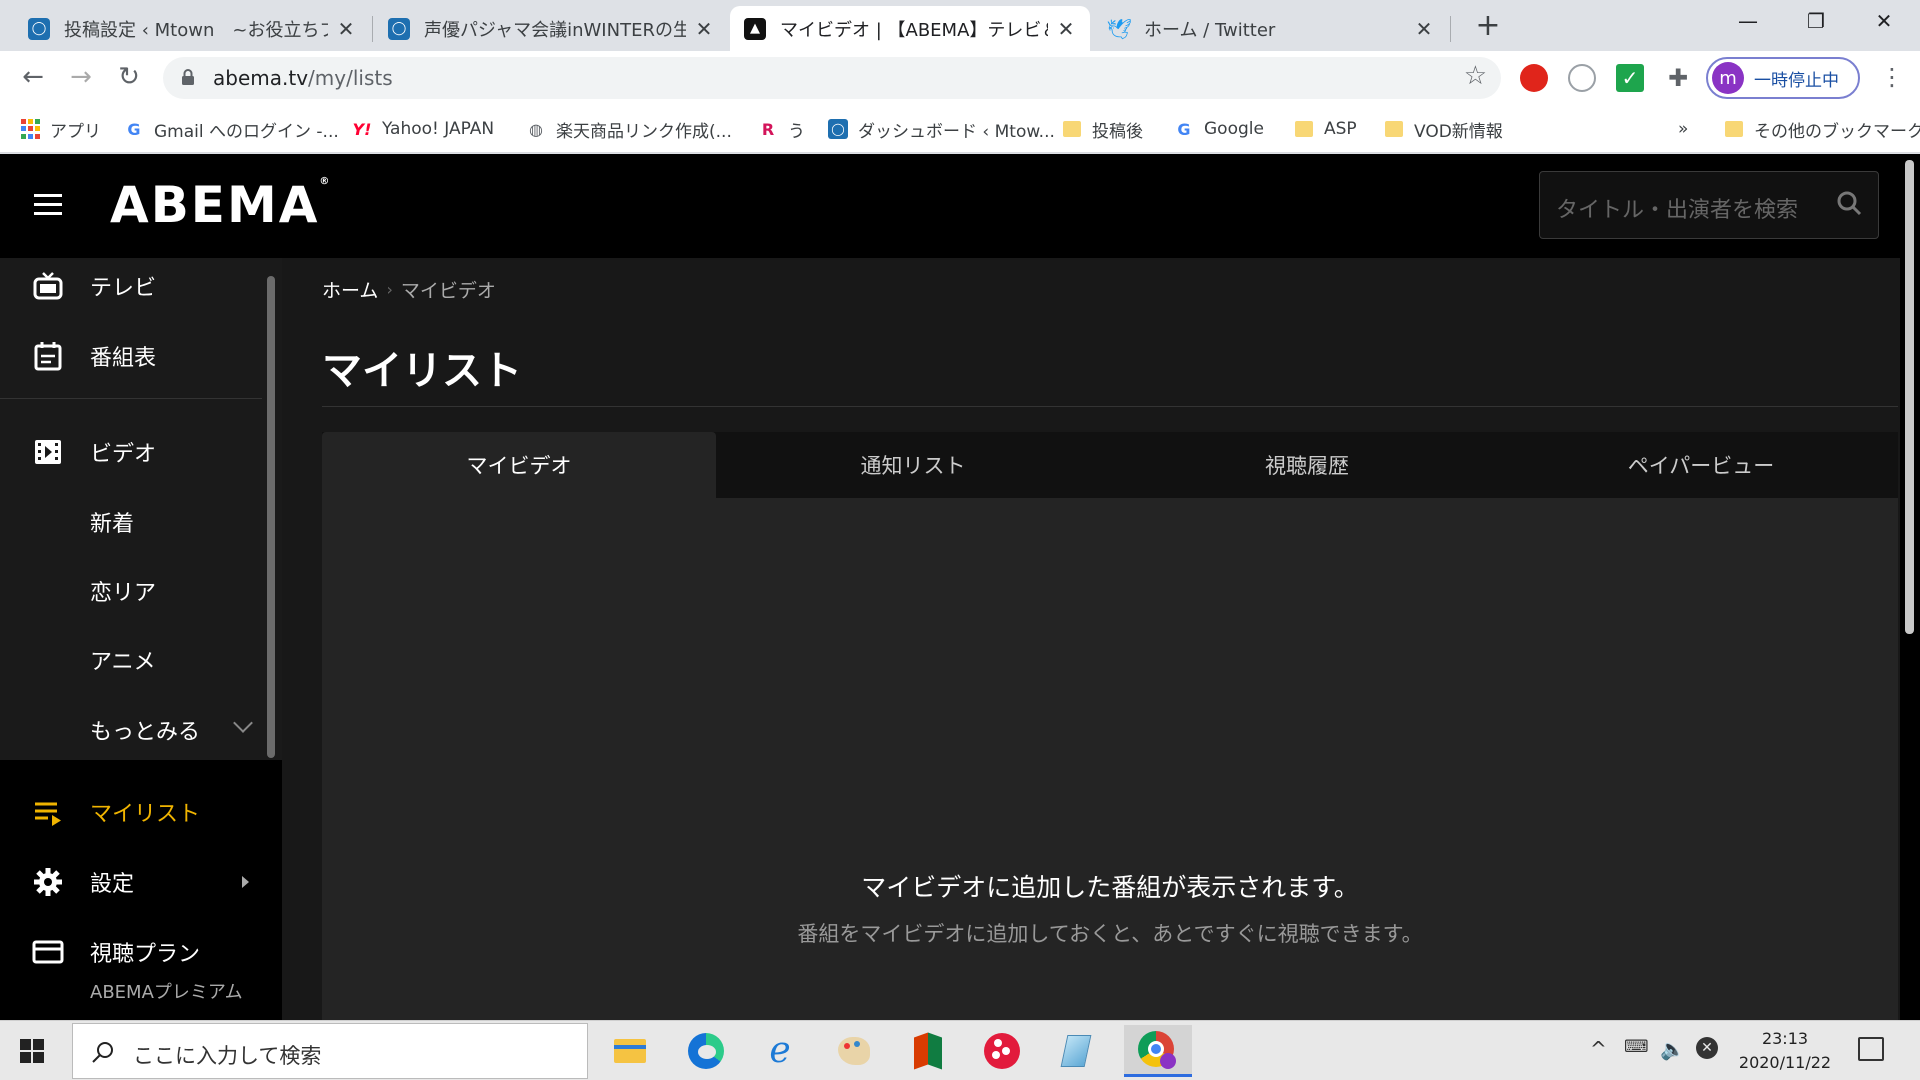 This screenshot has height=1080, width=1920. I want to click on sidebar-item-label: テレビ, so click(123, 288).